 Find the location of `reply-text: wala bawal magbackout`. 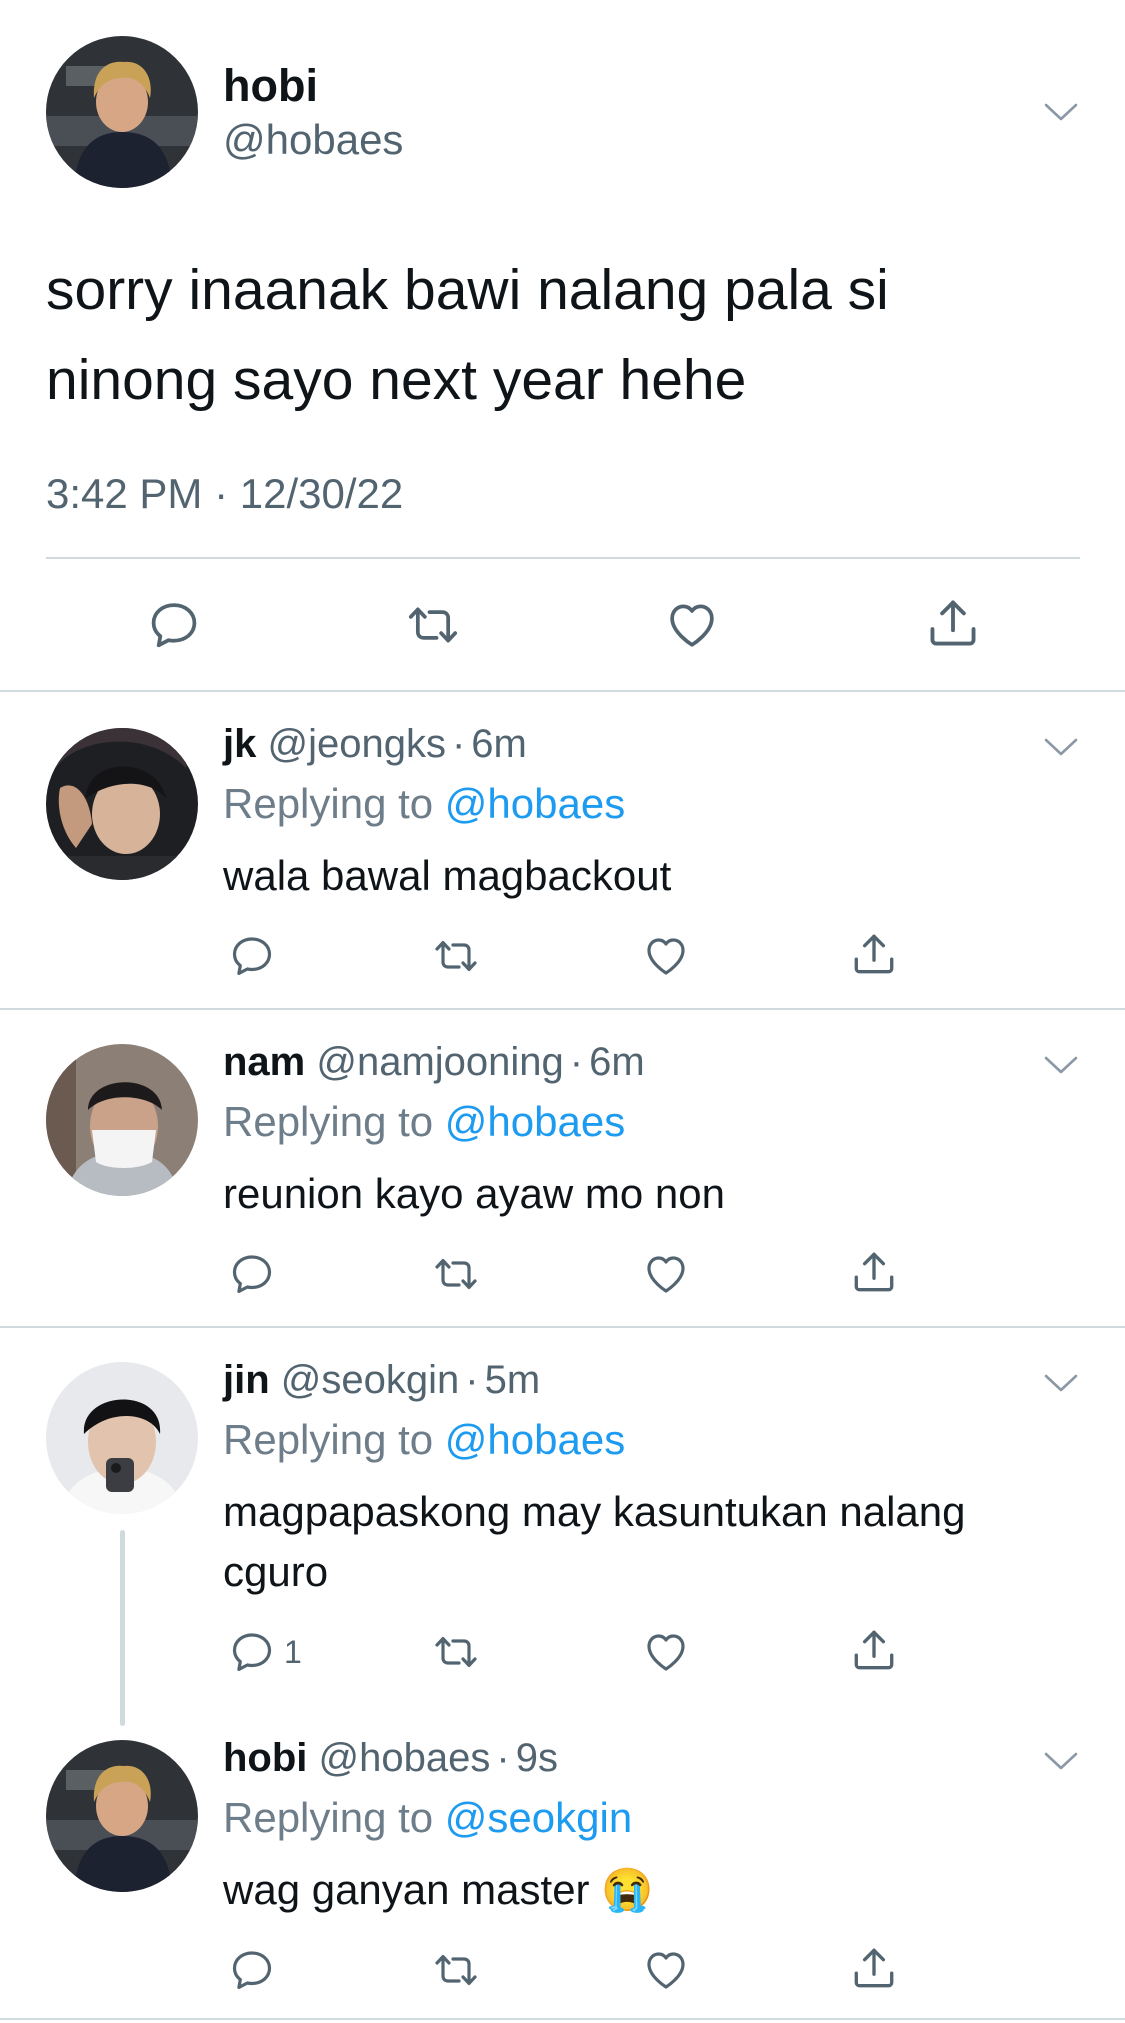

reply-text: wala bawal magbackout is located at coordinates (447, 875).